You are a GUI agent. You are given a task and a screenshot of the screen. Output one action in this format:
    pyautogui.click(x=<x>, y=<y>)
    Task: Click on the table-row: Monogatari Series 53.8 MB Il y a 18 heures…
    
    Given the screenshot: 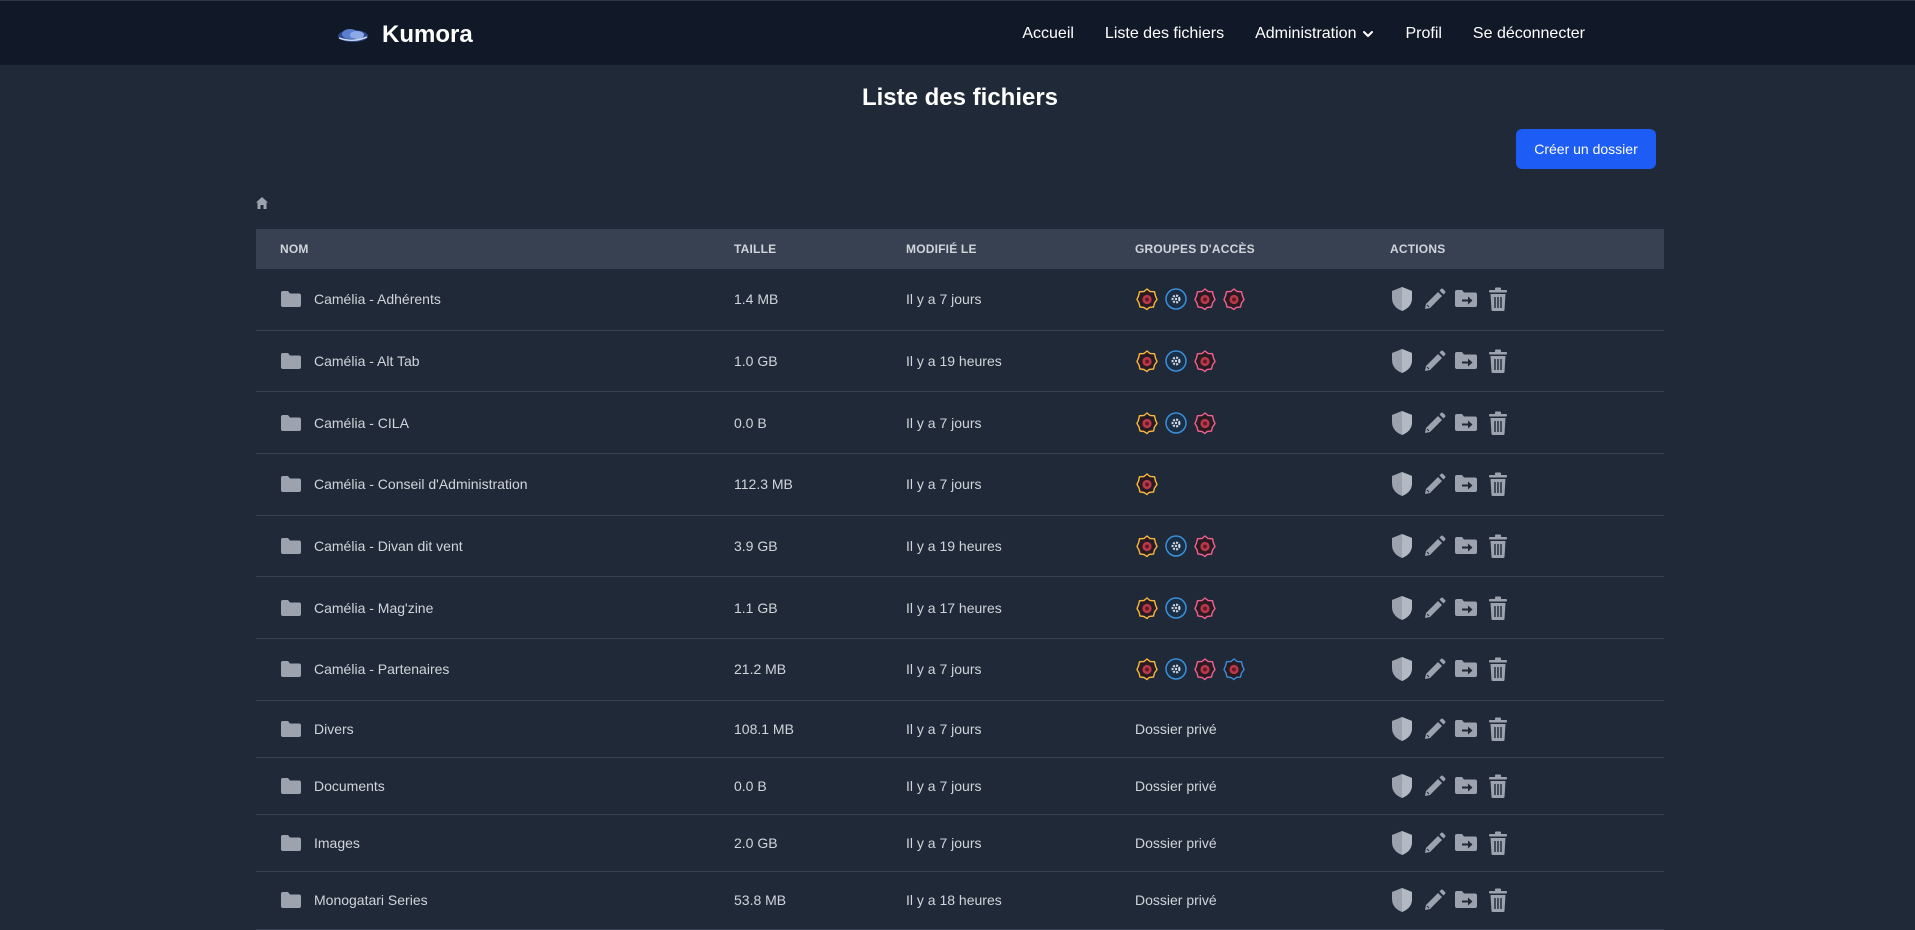 What is the action you would take?
    pyautogui.click(x=960, y=901)
    